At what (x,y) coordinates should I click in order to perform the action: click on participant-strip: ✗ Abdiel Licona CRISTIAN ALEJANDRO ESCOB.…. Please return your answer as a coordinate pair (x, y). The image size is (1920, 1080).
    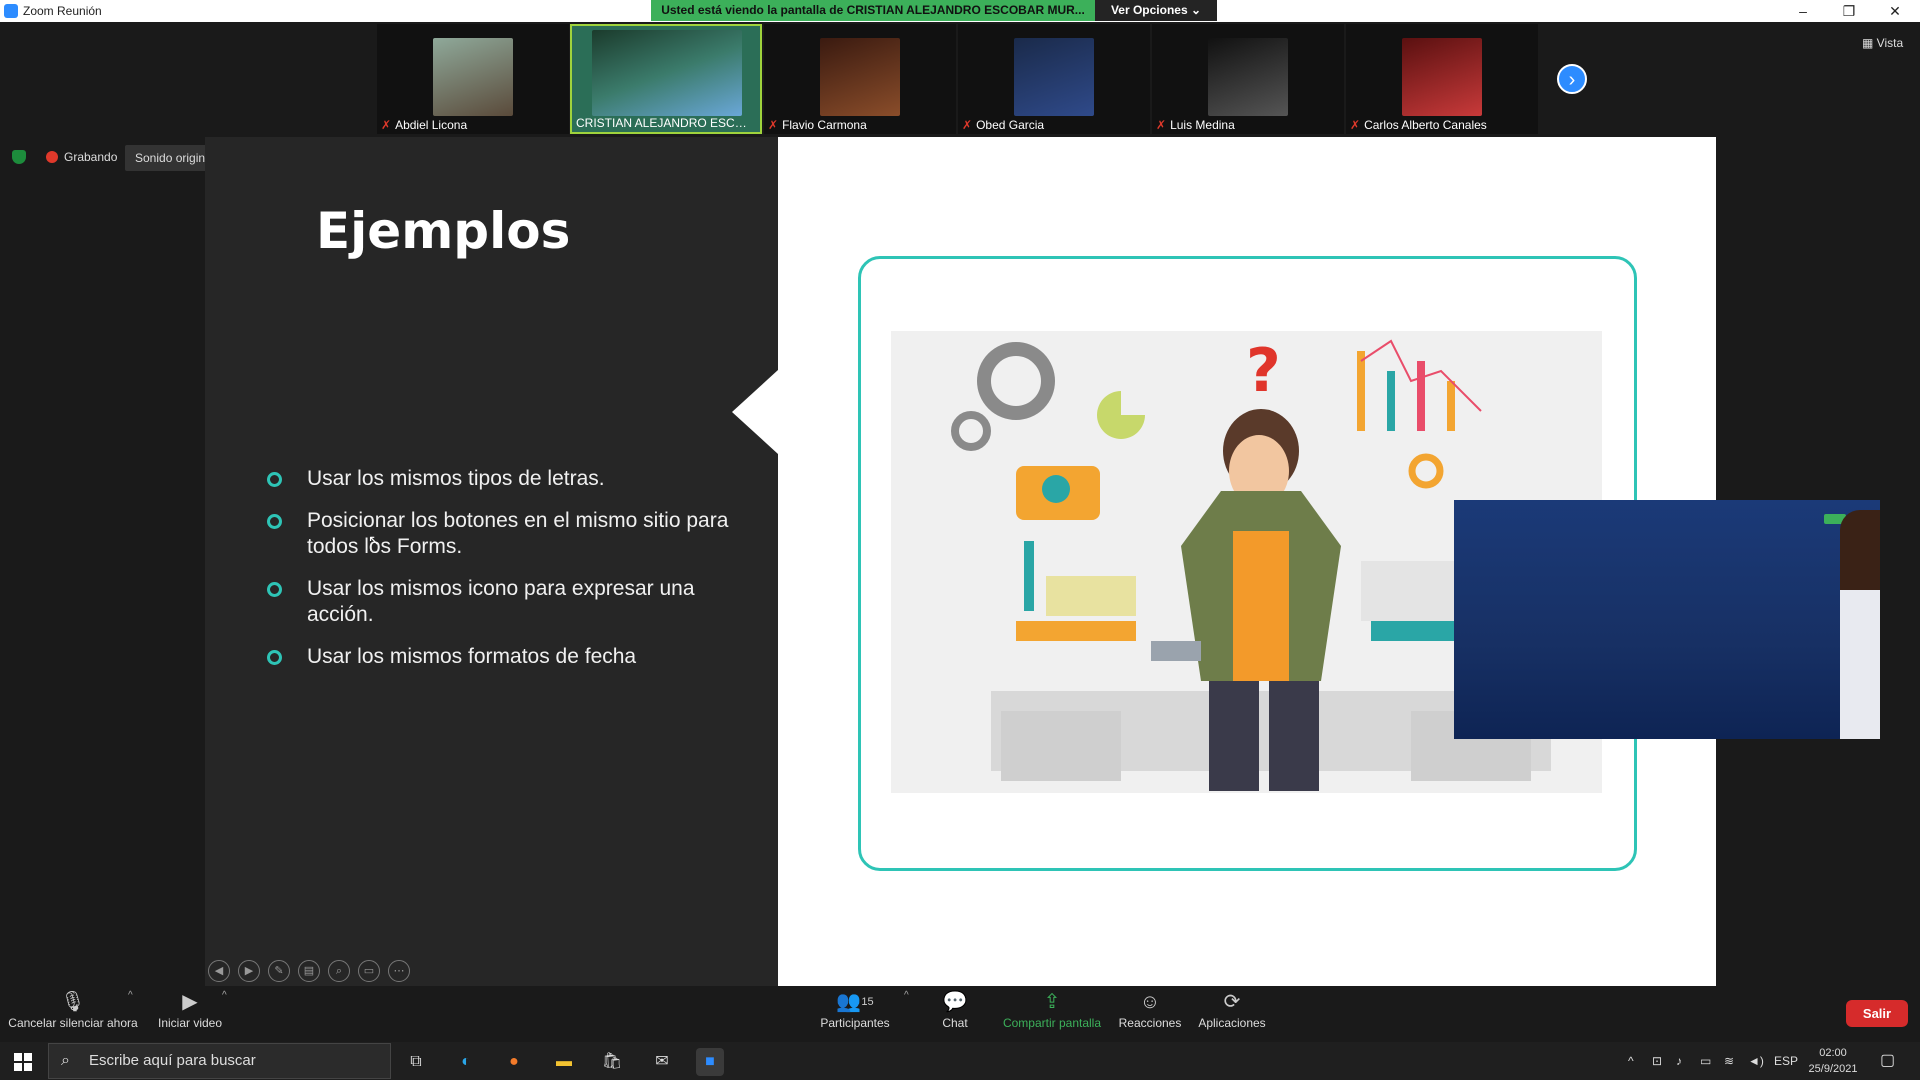
    Looking at the image, I should click on (960, 79).